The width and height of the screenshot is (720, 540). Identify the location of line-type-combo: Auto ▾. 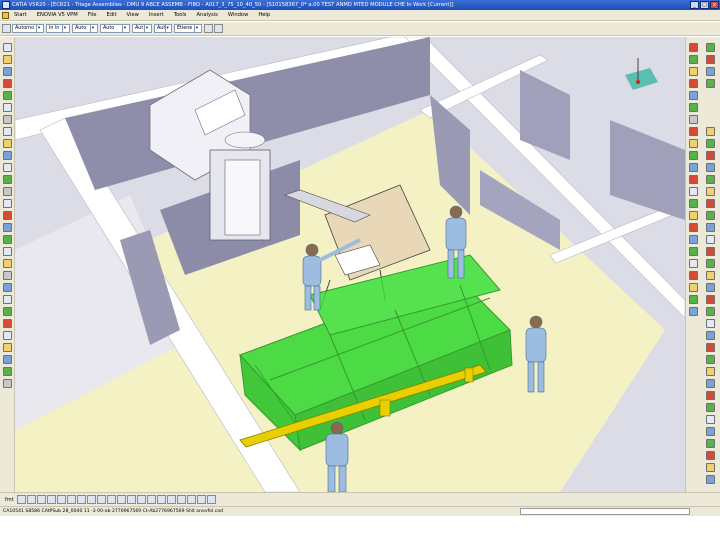
(115, 28).